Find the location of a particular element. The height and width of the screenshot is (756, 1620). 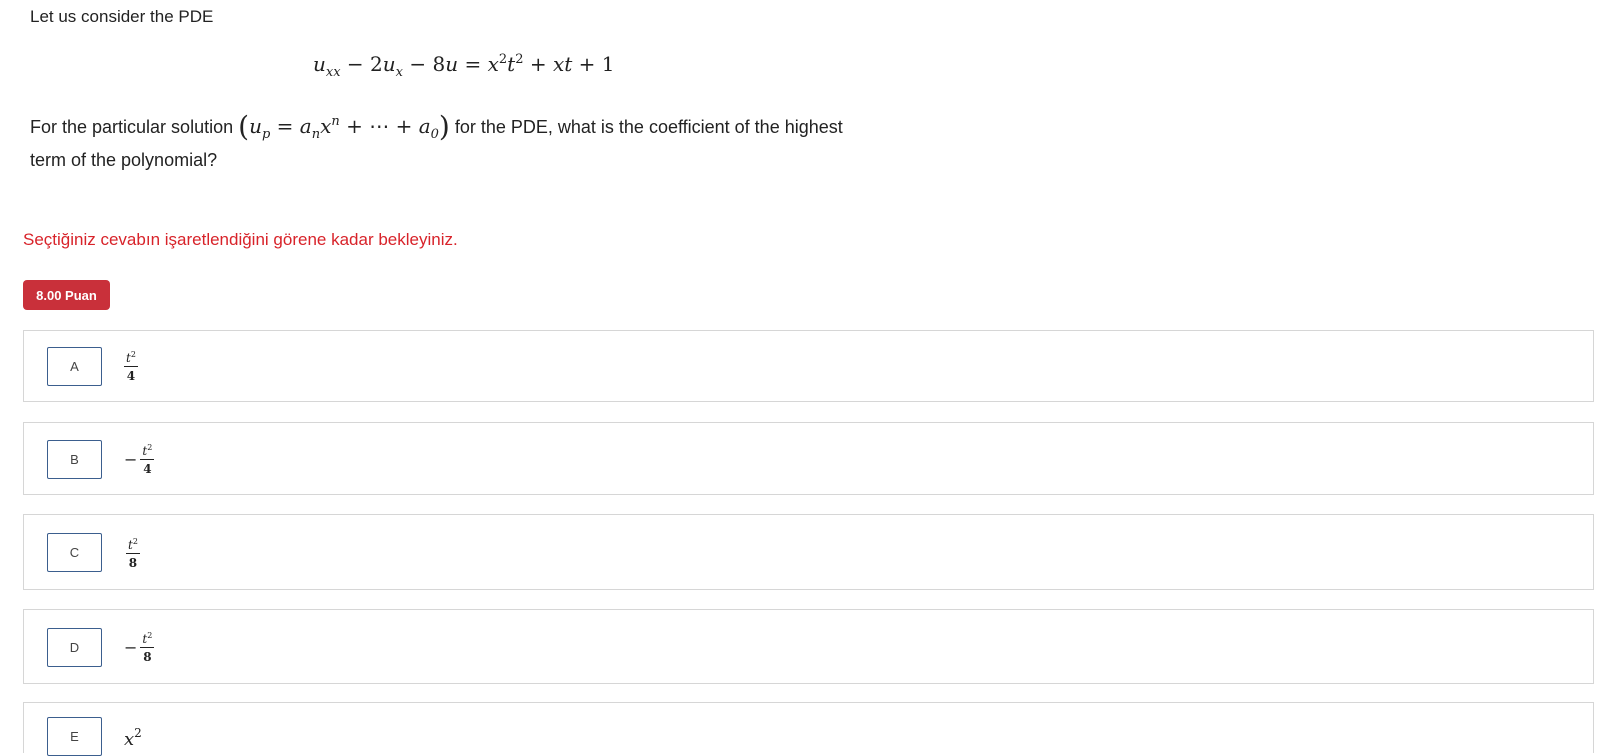

answer-option-e: E x2 is located at coordinates (808, 729).